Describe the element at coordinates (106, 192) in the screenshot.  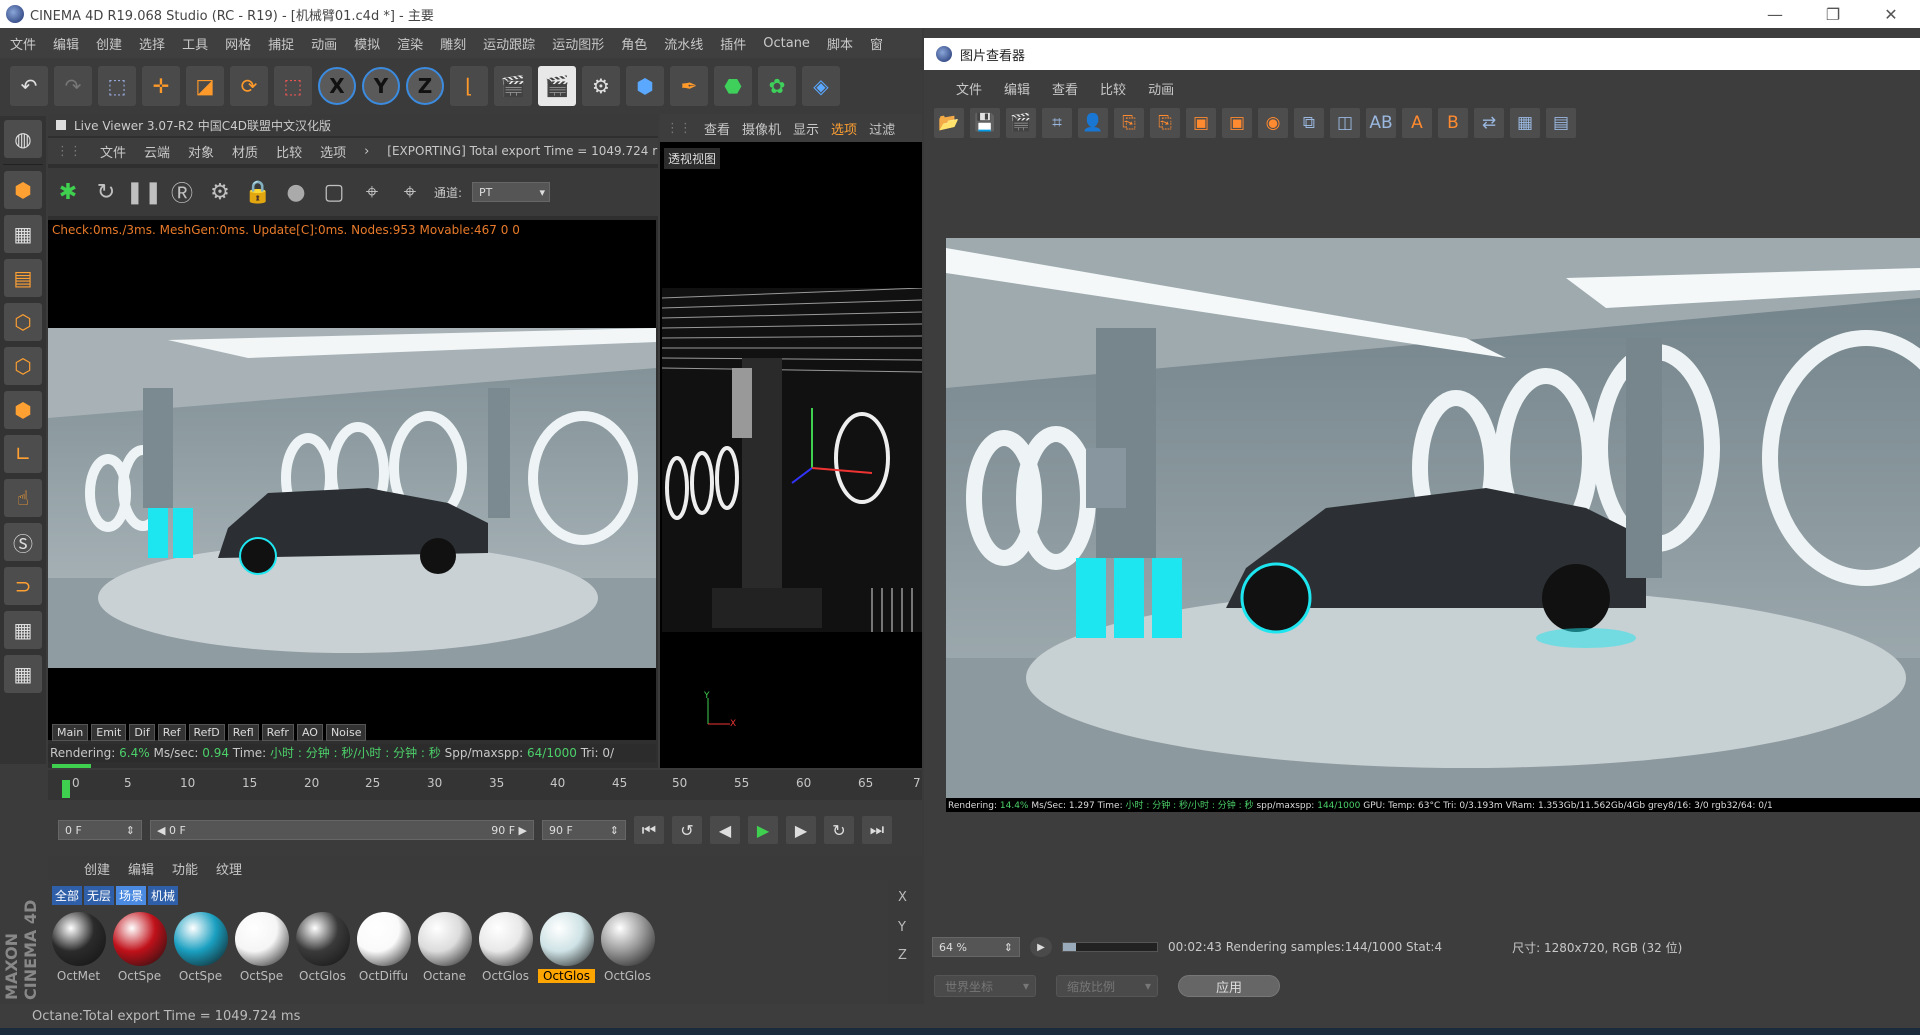
I see `restart-render-icon: ↻` at that location.